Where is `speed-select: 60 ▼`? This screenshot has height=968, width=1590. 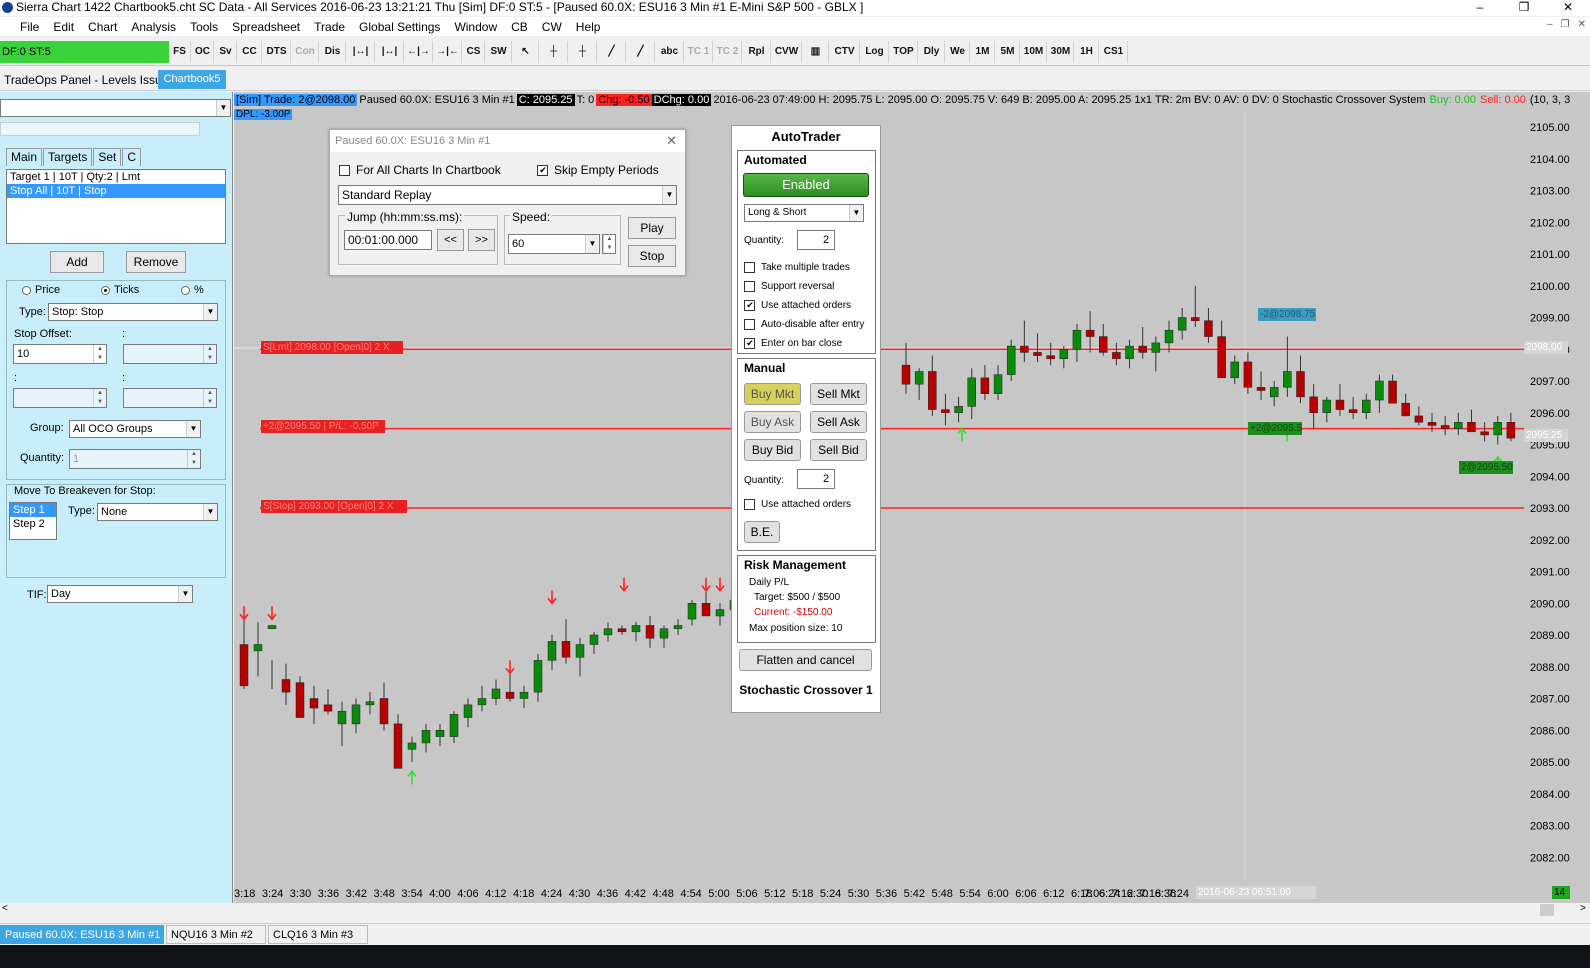
speed-select: 60 ▼ is located at coordinates (554, 244).